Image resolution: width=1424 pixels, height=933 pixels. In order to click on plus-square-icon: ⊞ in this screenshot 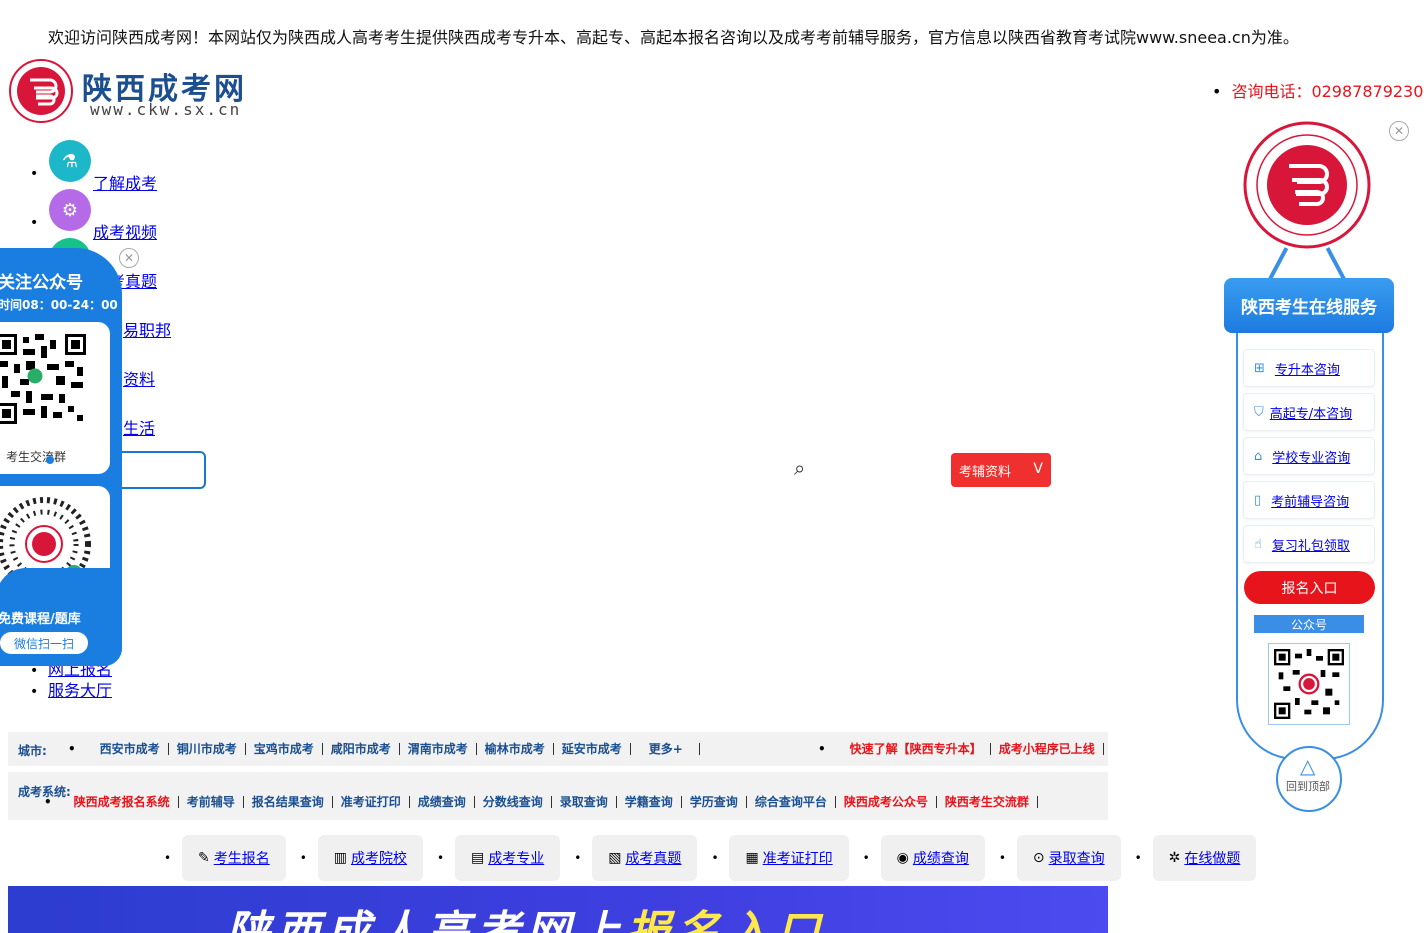, I will do `click(1259, 368)`.